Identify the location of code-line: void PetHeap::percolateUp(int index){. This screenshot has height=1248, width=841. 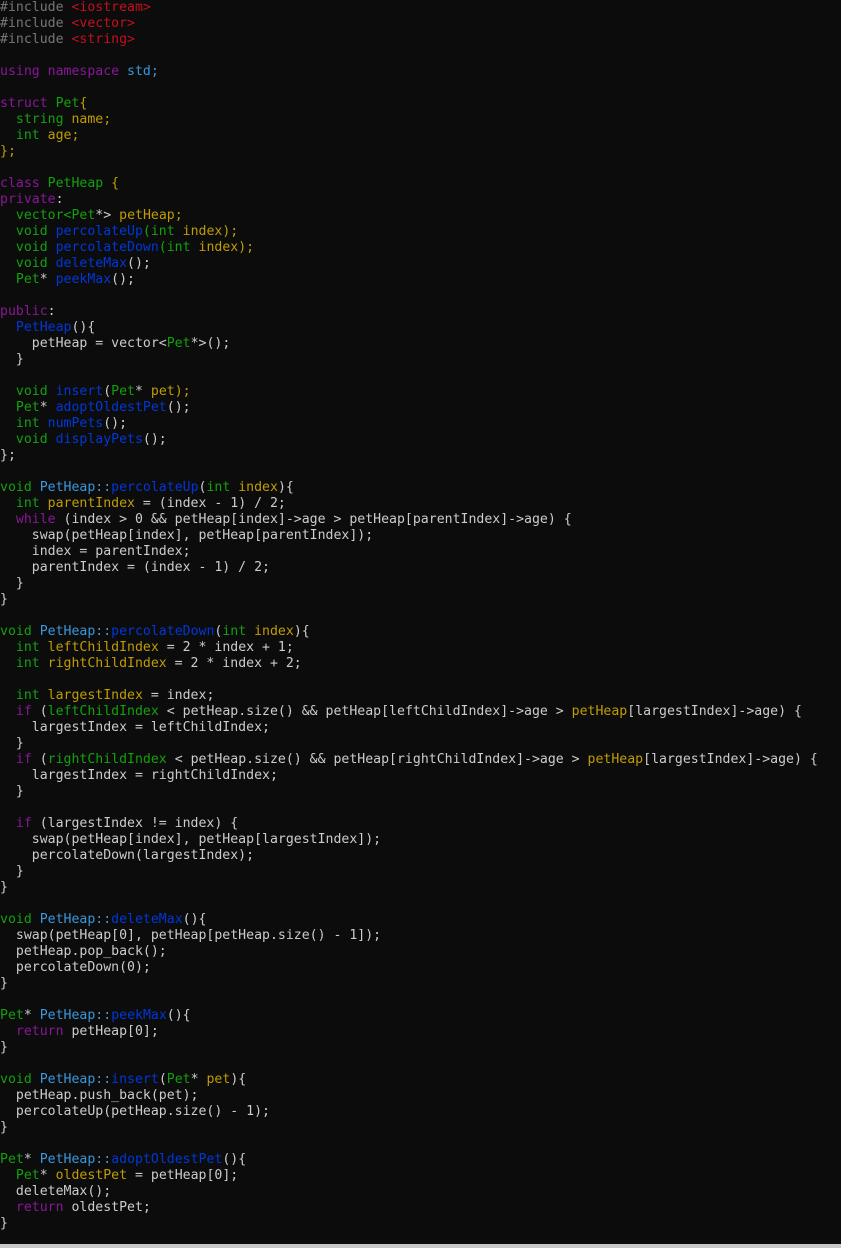
(420, 488).